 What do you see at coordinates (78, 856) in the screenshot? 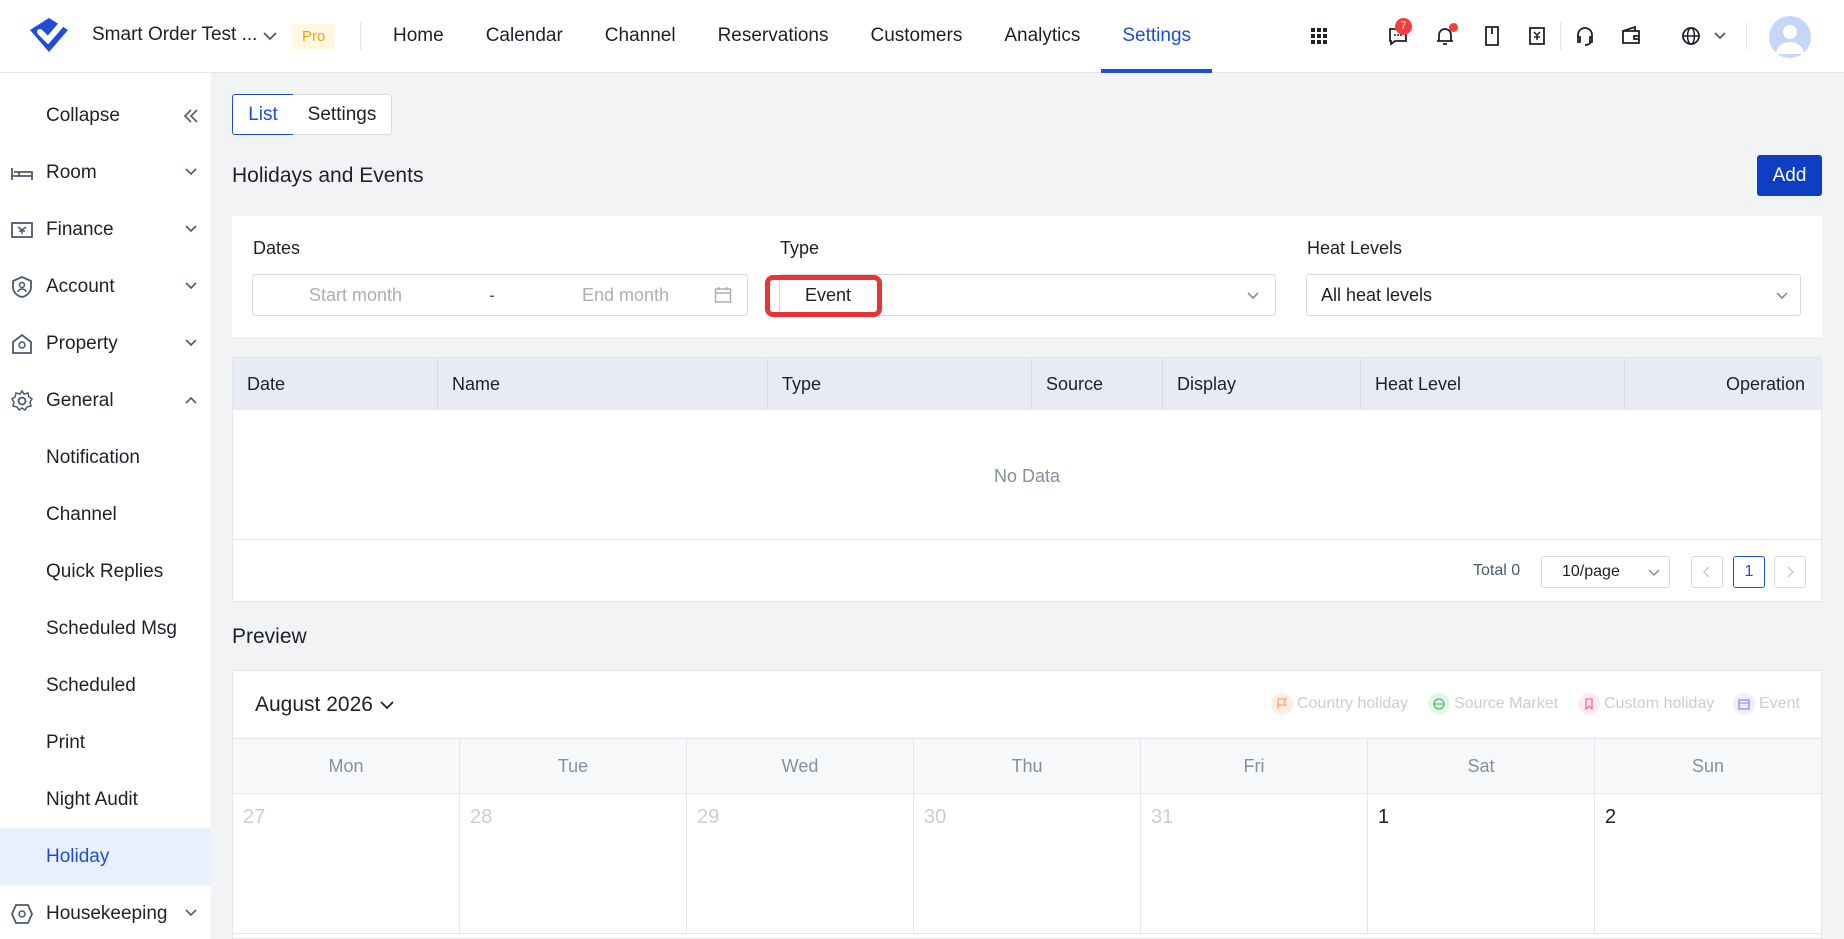
I see `sidebar-item-label: Holiday` at bounding box center [78, 856].